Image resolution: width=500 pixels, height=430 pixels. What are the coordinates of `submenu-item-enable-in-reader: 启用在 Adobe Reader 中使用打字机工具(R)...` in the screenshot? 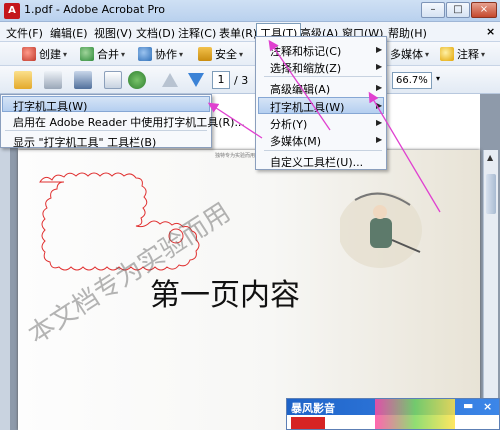 It's located at (129, 122).